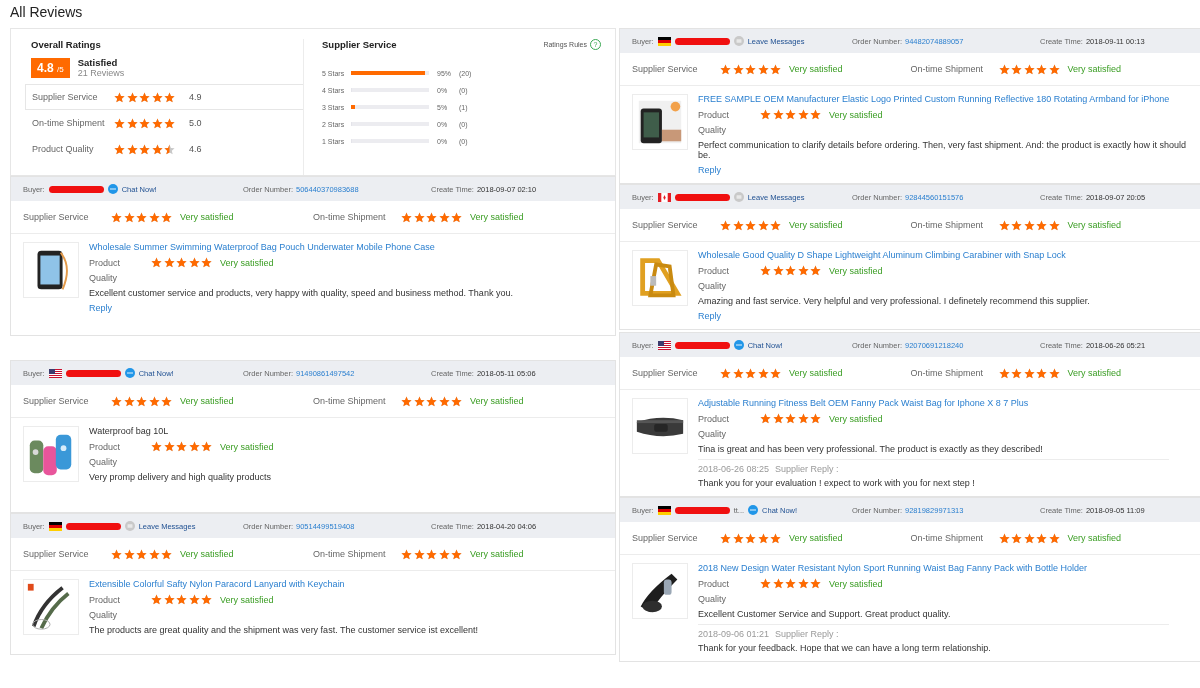  Describe the element at coordinates (943, 255) in the screenshot. I see `product-link: Wholesale Good Quality D Shape Lightweight Aluminum Climbing Carabiner with Snap Lock` at that location.